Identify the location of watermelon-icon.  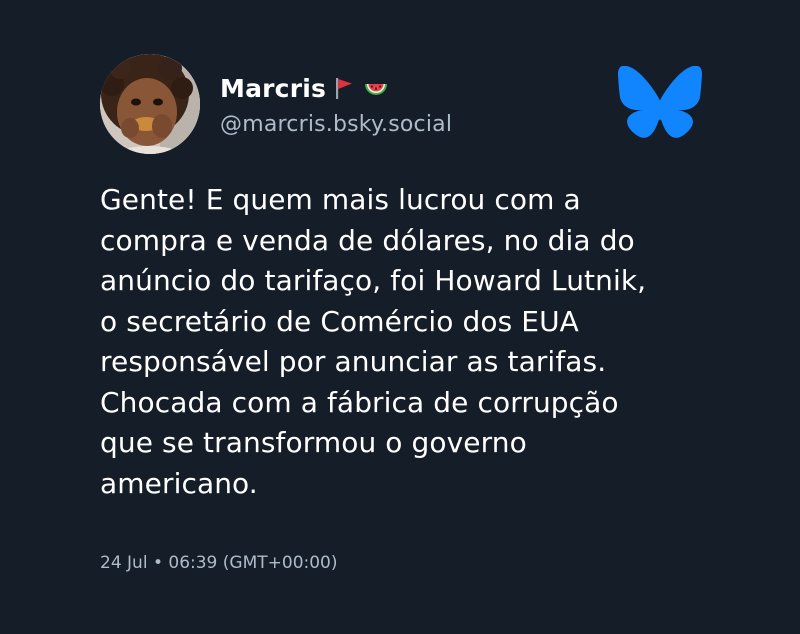
(376, 88).